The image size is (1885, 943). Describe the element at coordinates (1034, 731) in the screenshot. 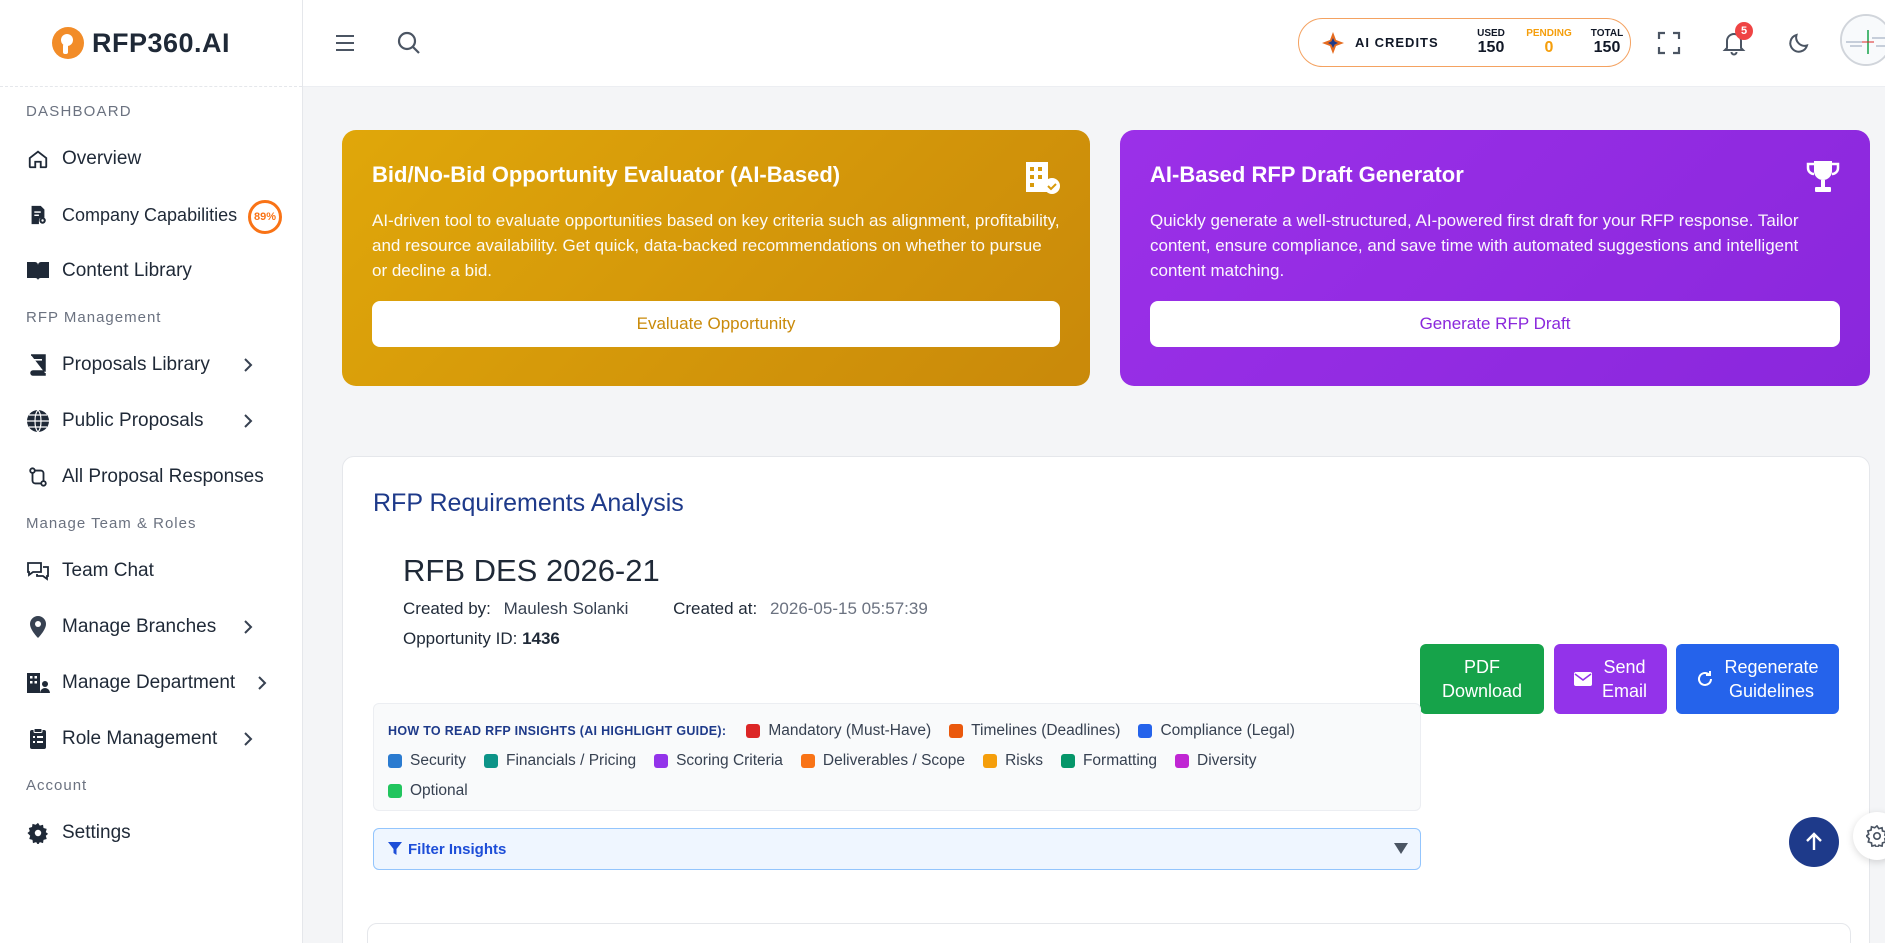

I see `legend-timelines: Timelines (Deadlines)` at that location.